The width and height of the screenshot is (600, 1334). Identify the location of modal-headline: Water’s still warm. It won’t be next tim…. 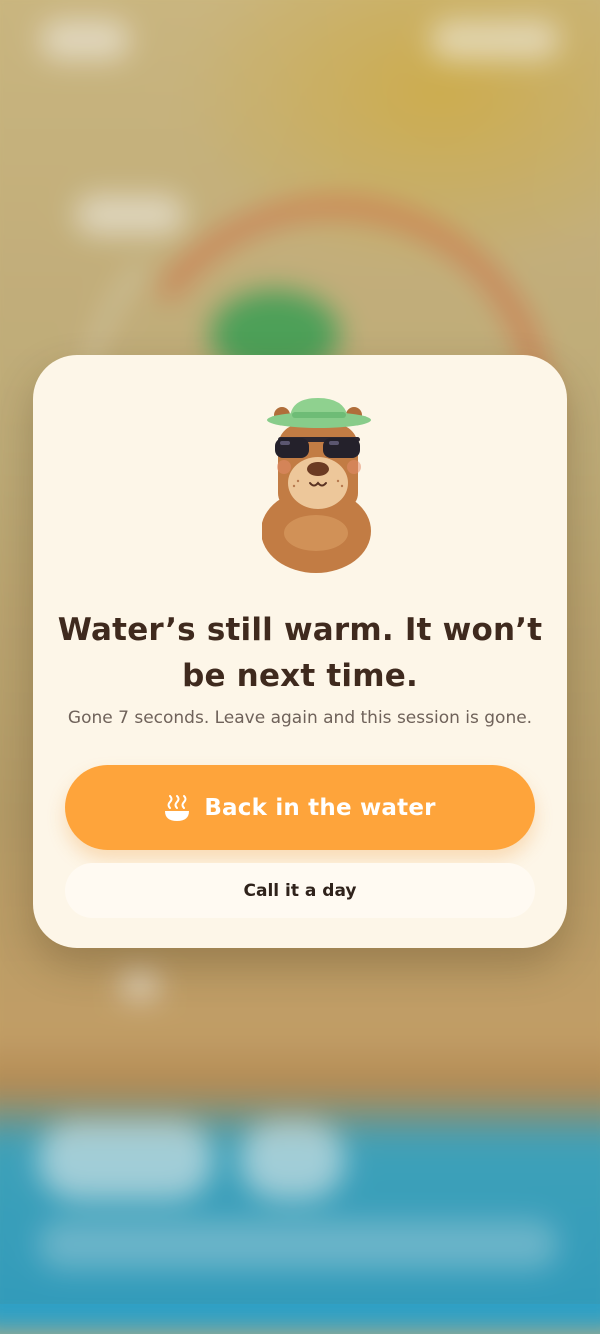
(300, 653).